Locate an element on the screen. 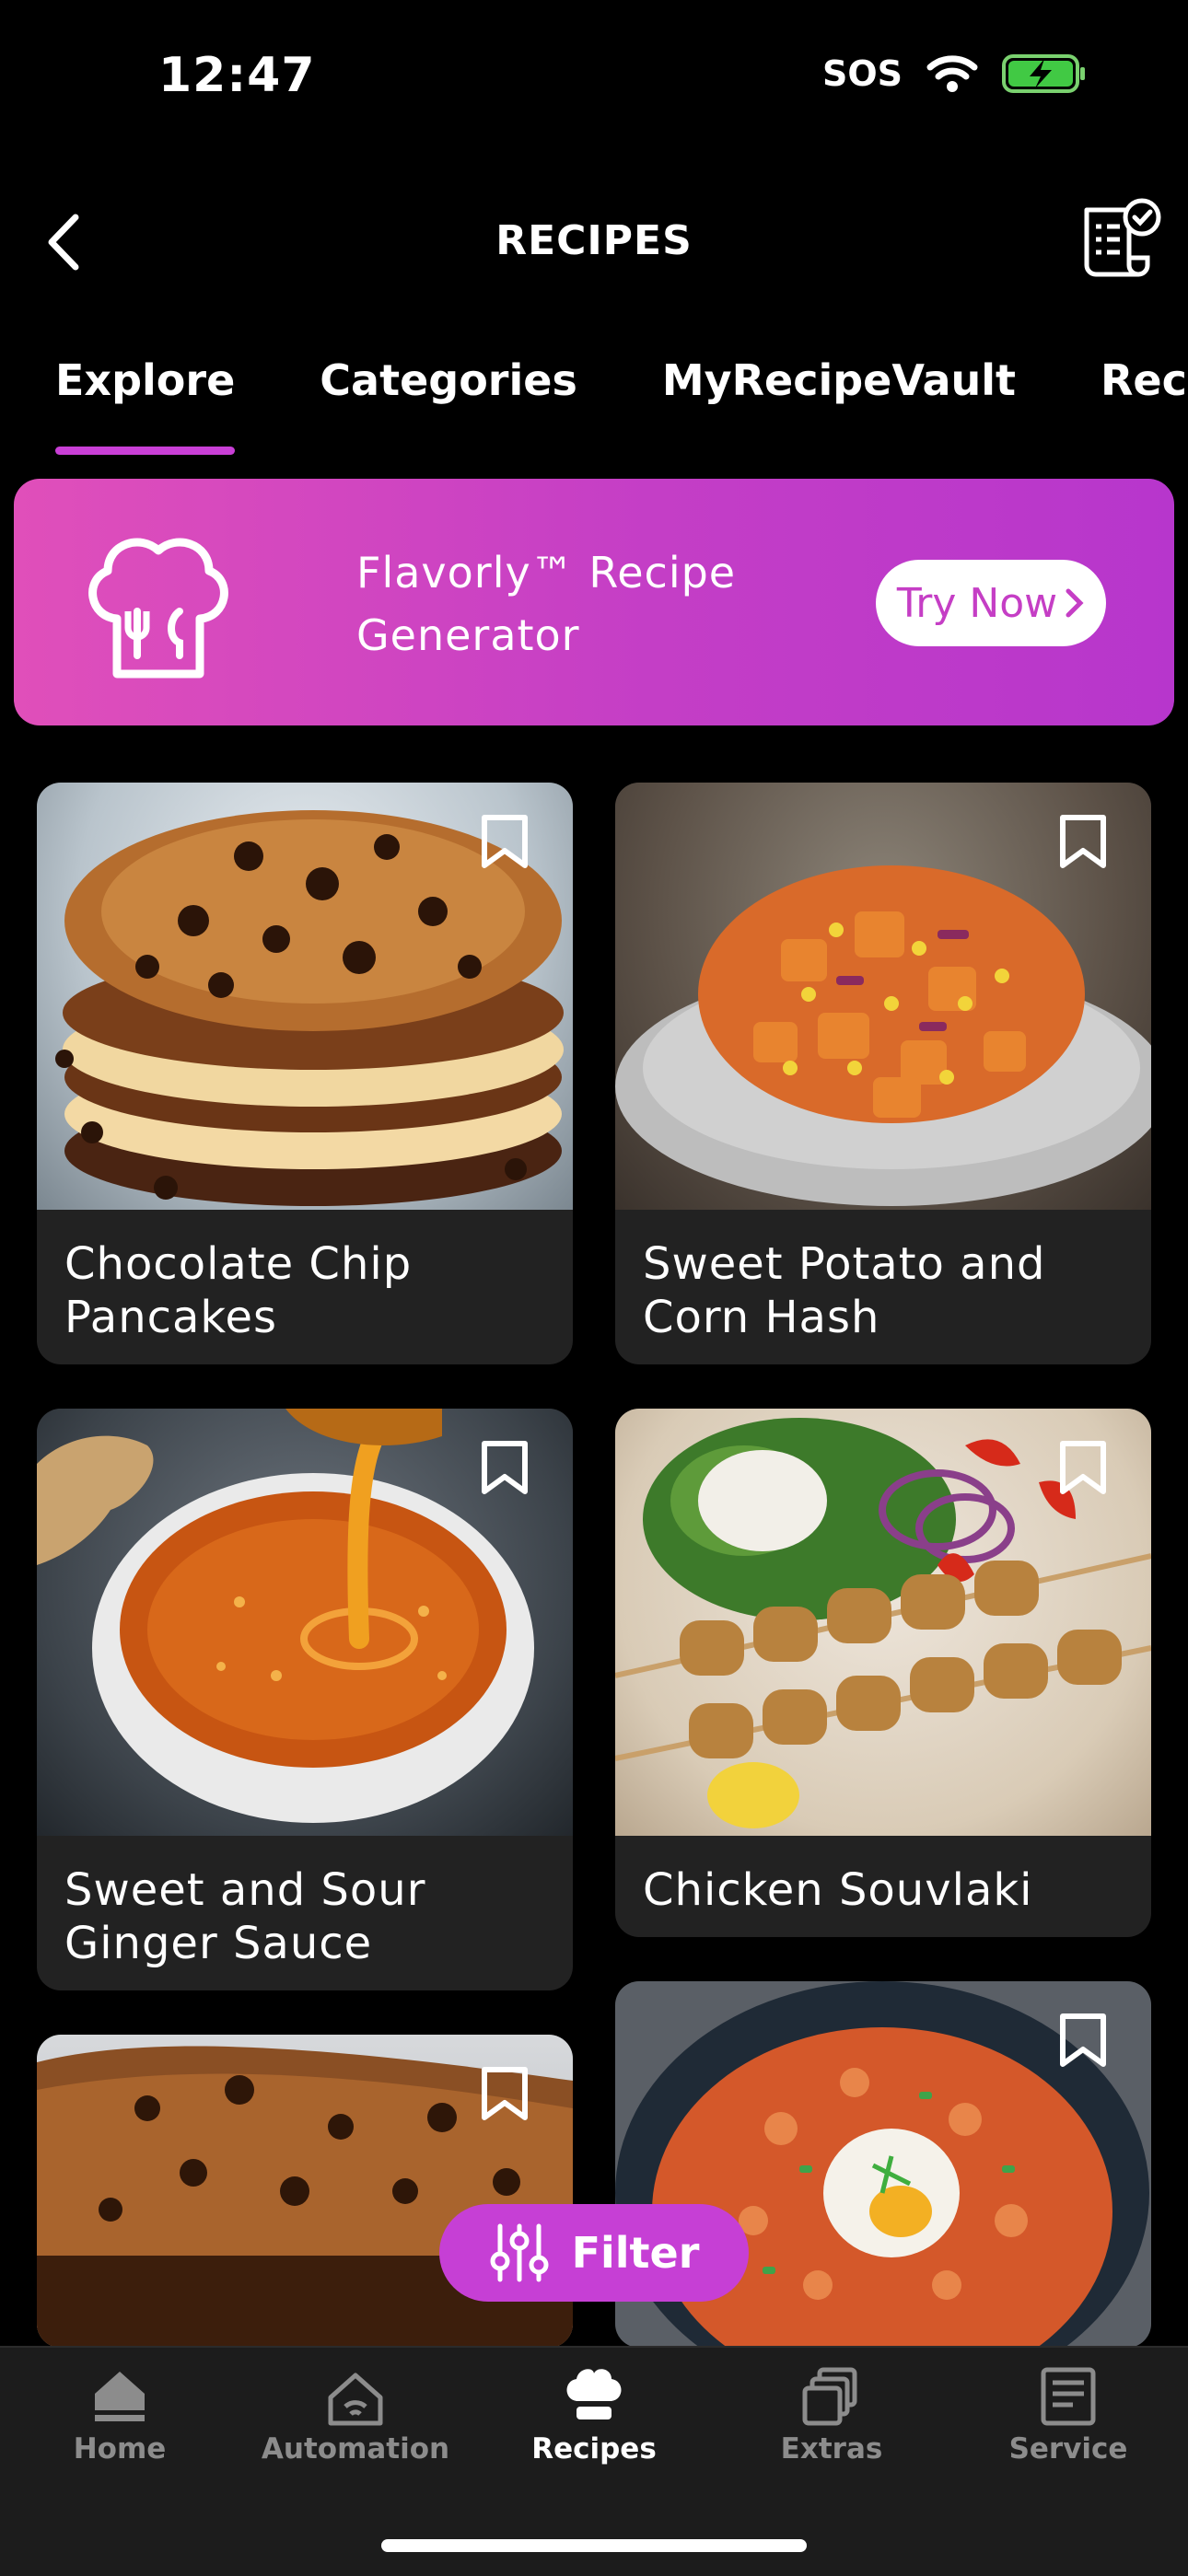 This screenshot has width=1188, height=2576. nav-recipes-label: Recipes is located at coordinates (594, 2449).